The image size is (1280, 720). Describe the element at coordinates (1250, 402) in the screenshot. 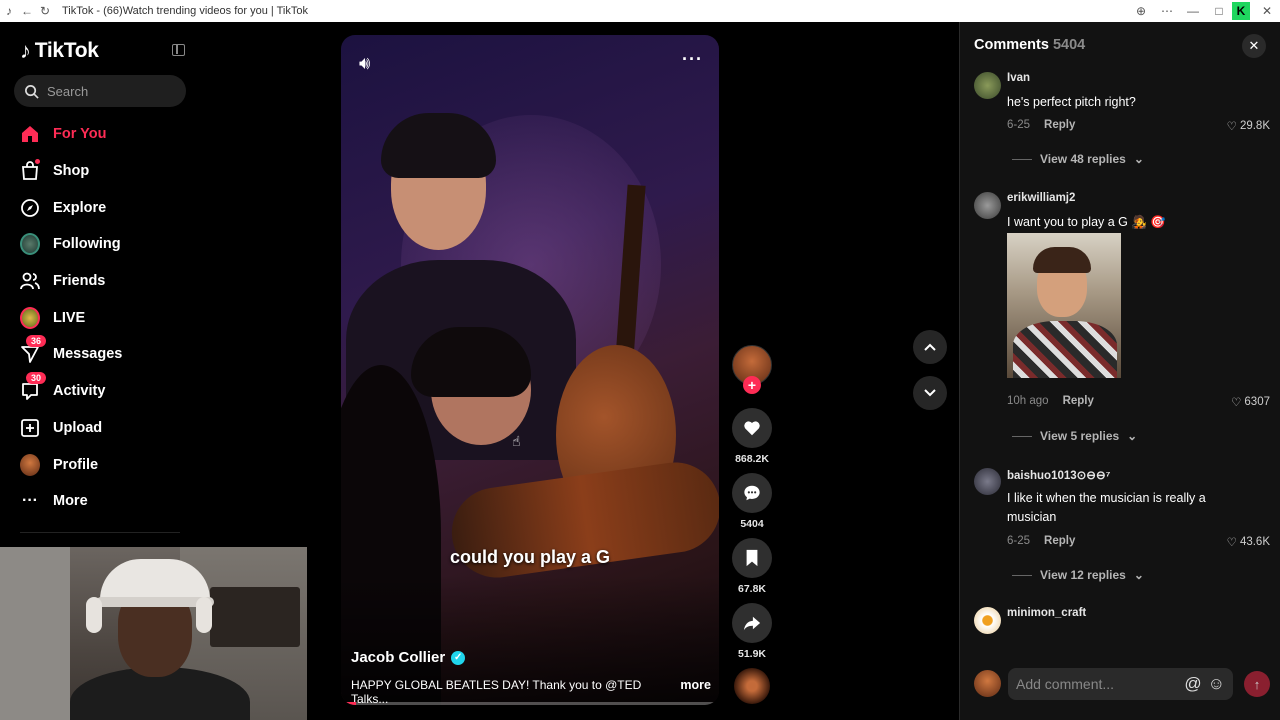

I see `comment-like-button: ♡ 6307` at that location.